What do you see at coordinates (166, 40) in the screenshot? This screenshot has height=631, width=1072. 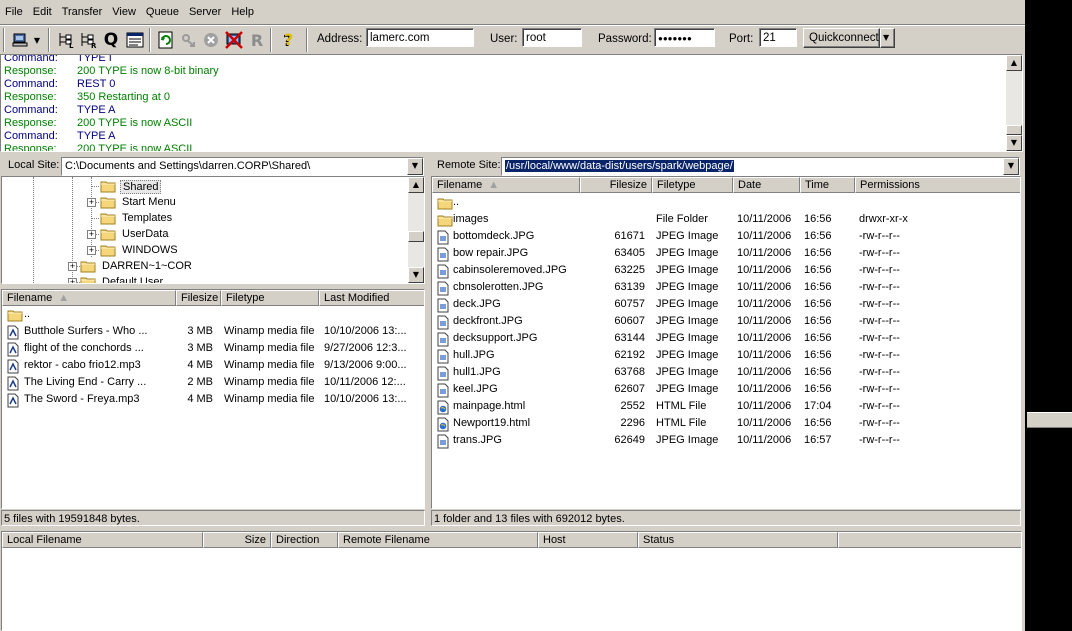 I see `refresh-icon` at bounding box center [166, 40].